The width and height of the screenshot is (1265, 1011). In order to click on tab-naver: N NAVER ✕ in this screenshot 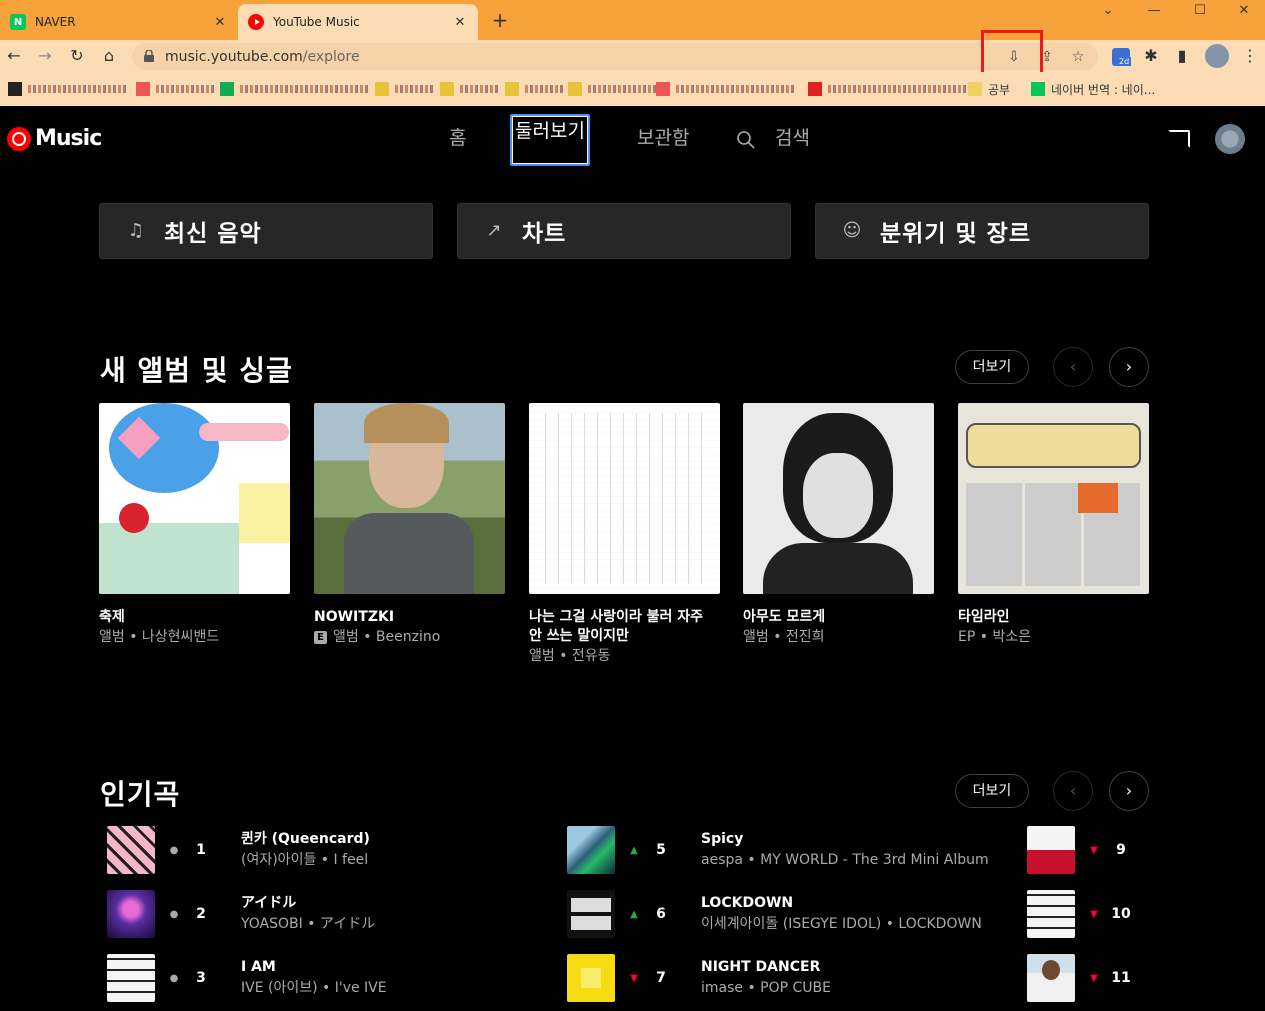, I will do `click(119, 22)`.